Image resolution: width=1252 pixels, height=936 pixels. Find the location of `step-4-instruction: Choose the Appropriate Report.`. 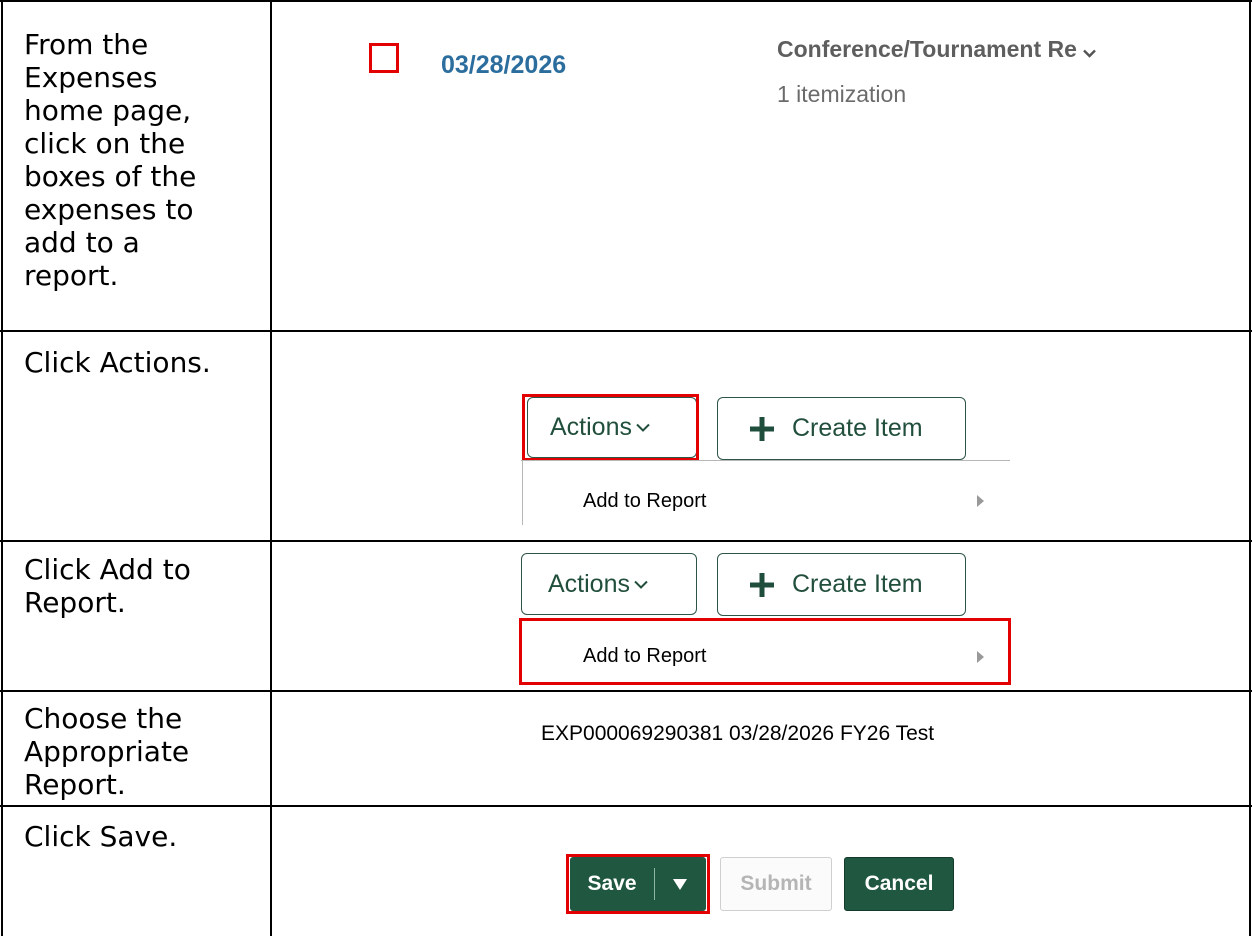

step-4-instruction: Choose the Appropriate Report. is located at coordinates (107, 751).